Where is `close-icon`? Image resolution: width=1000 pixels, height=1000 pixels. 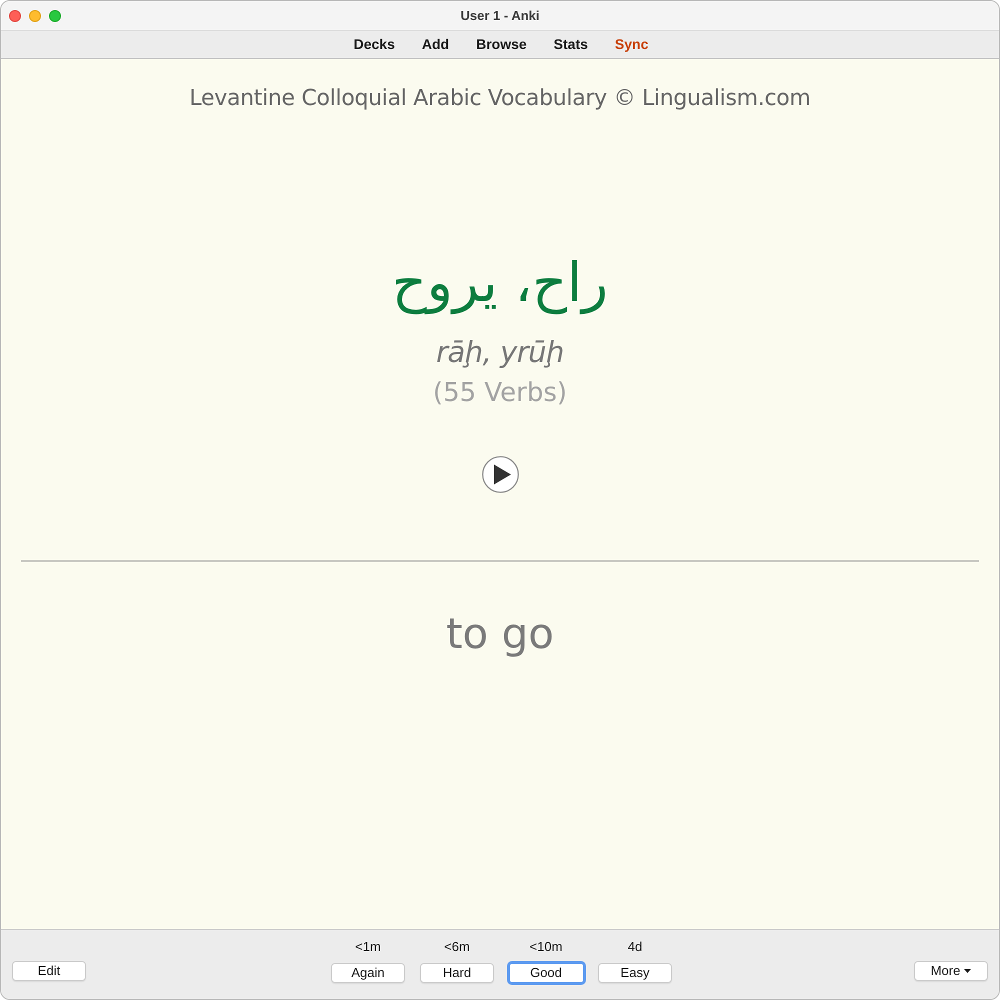 close-icon is located at coordinates (15, 16).